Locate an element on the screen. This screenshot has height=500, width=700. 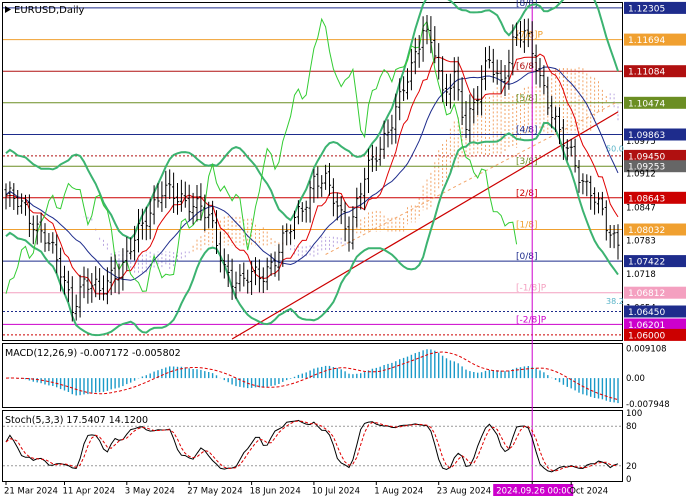
murrey-label: [0/8] is located at coordinates (527, 257).